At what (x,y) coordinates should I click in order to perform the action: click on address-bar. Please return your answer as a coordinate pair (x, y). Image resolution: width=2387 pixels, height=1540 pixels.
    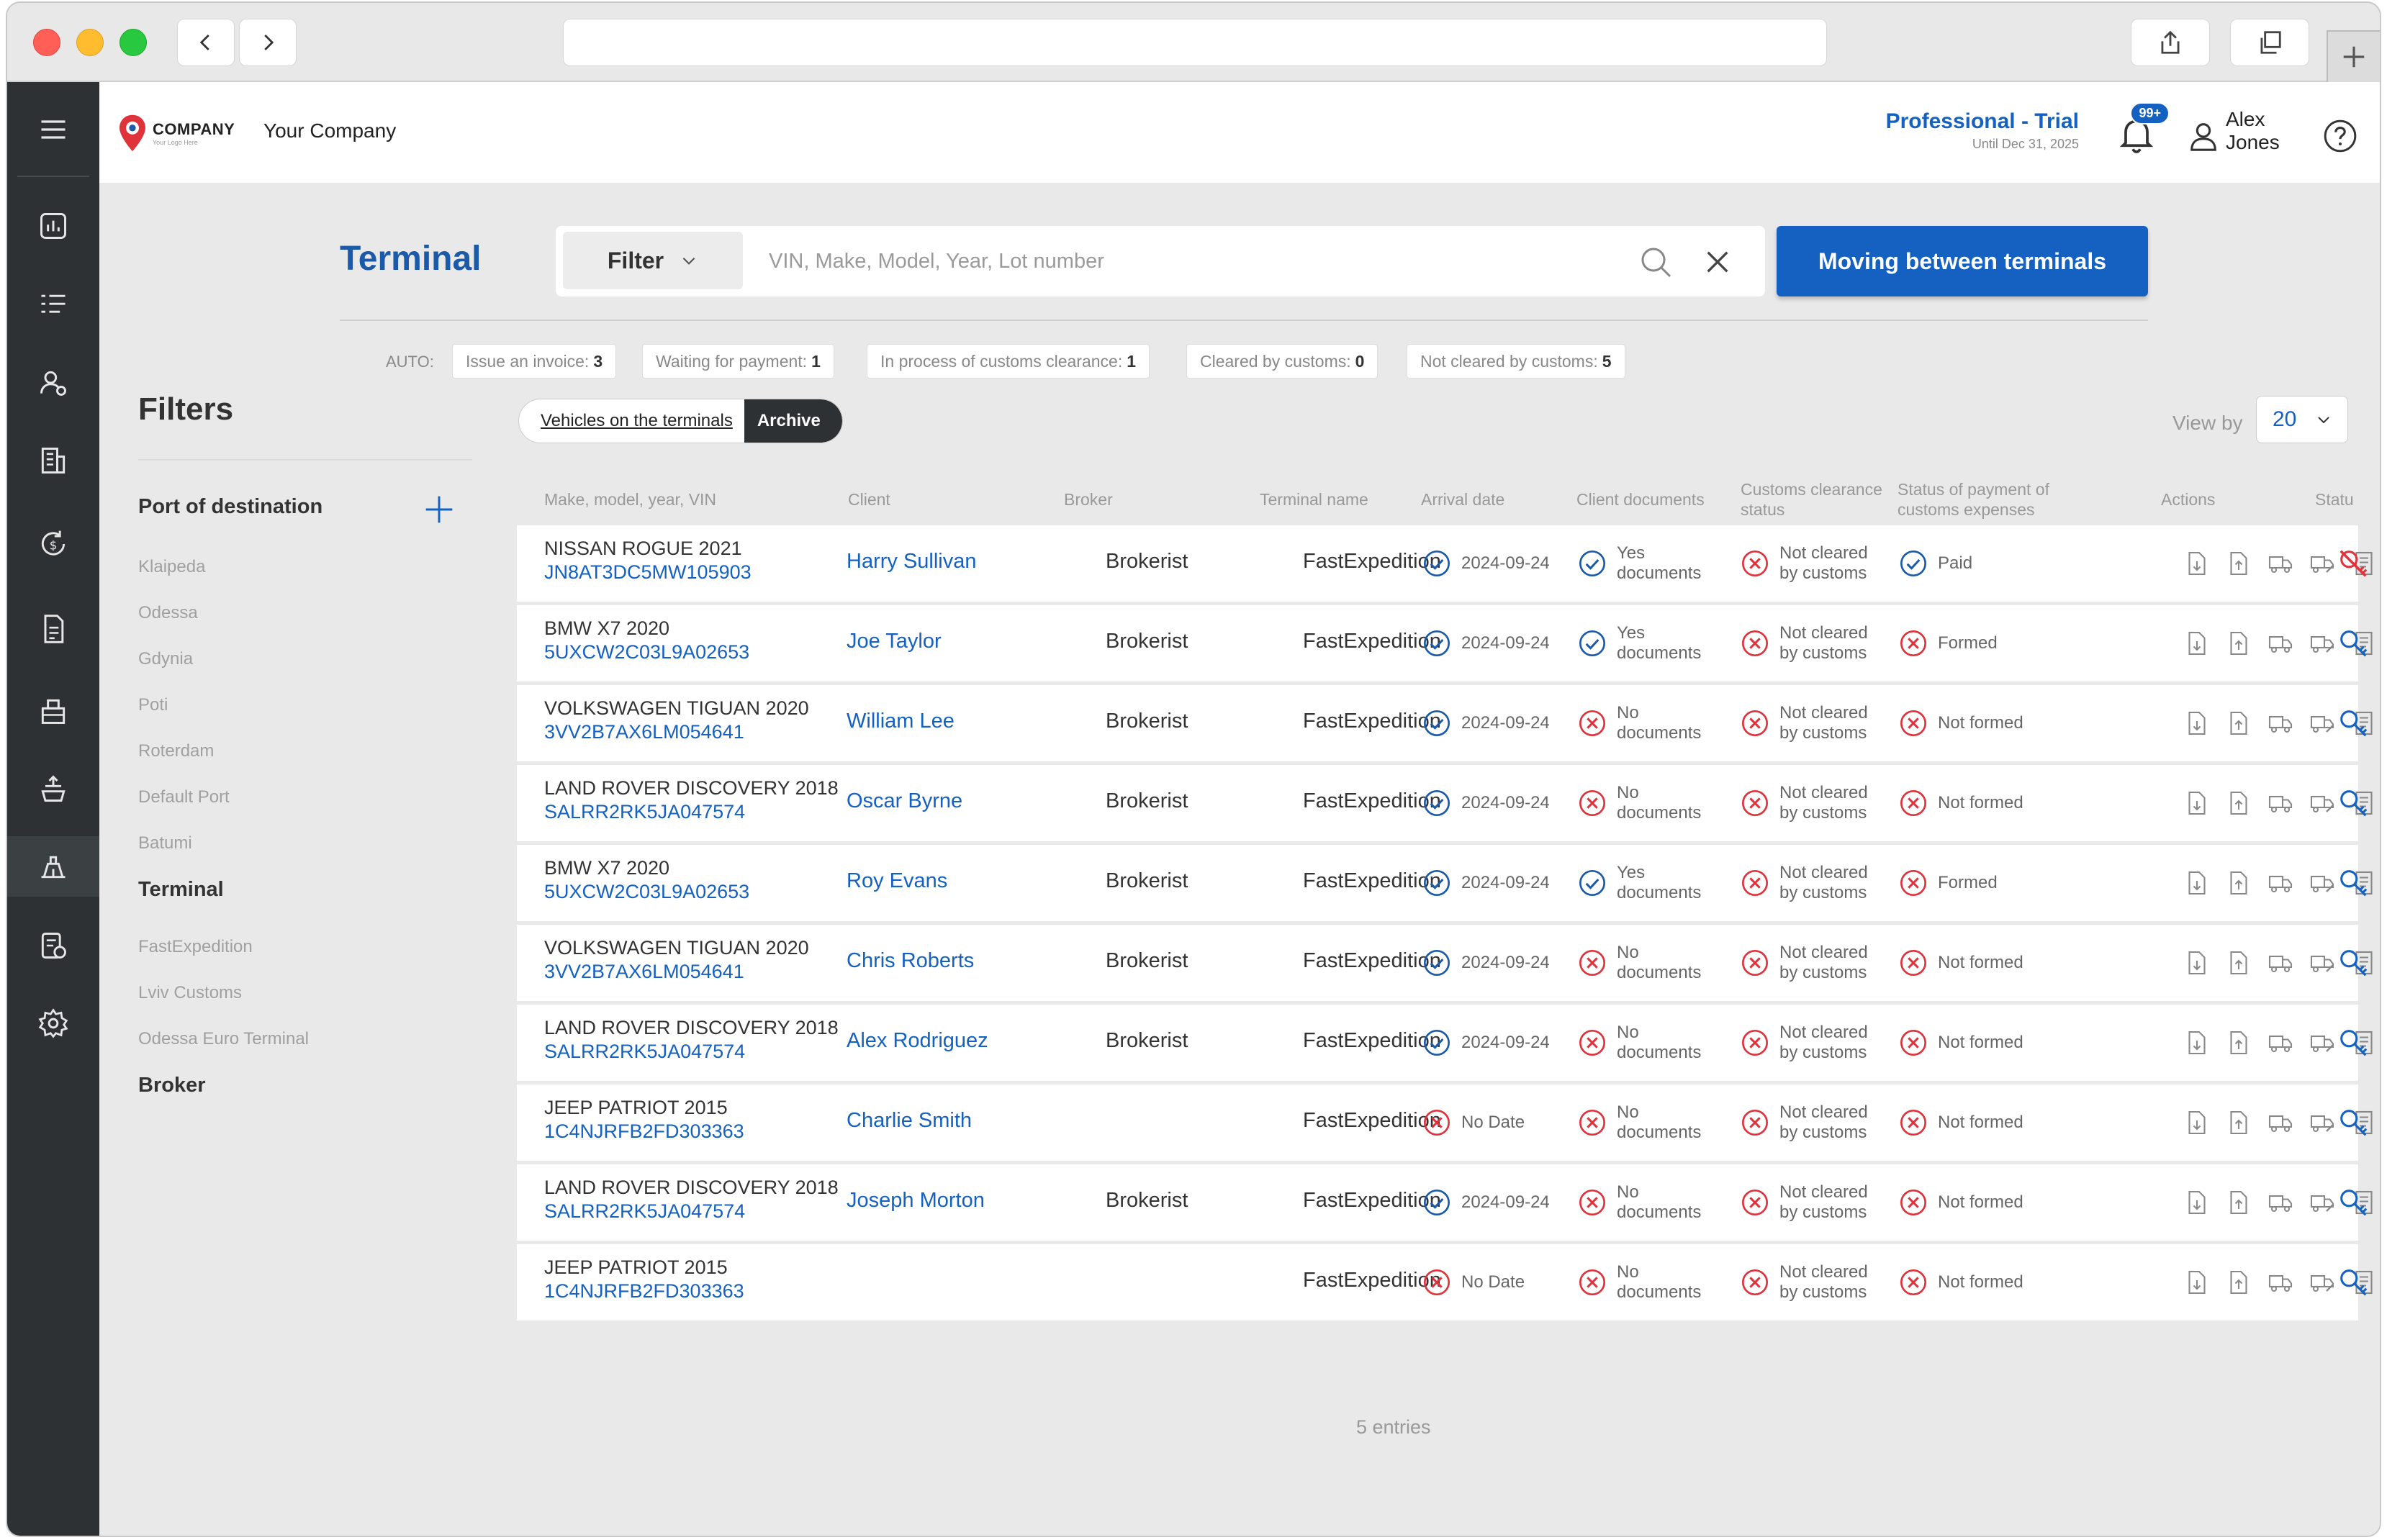
    Looking at the image, I should click on (1195, 42).